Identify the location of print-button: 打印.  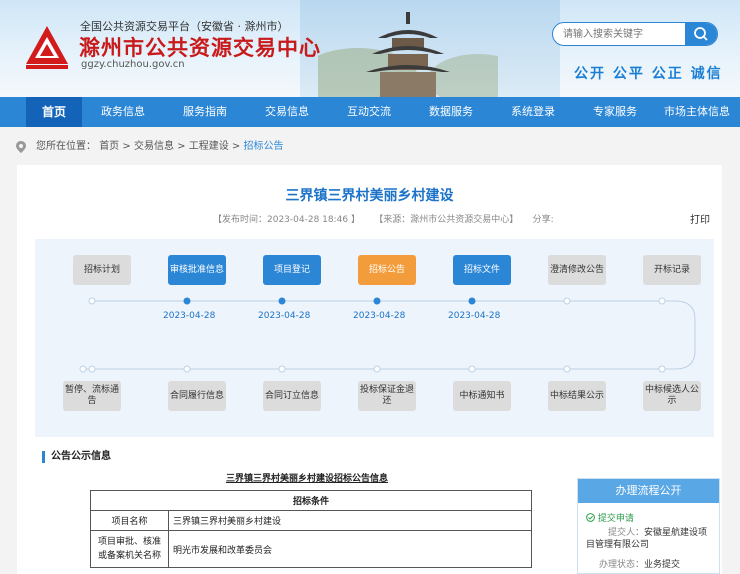
(700, 218).